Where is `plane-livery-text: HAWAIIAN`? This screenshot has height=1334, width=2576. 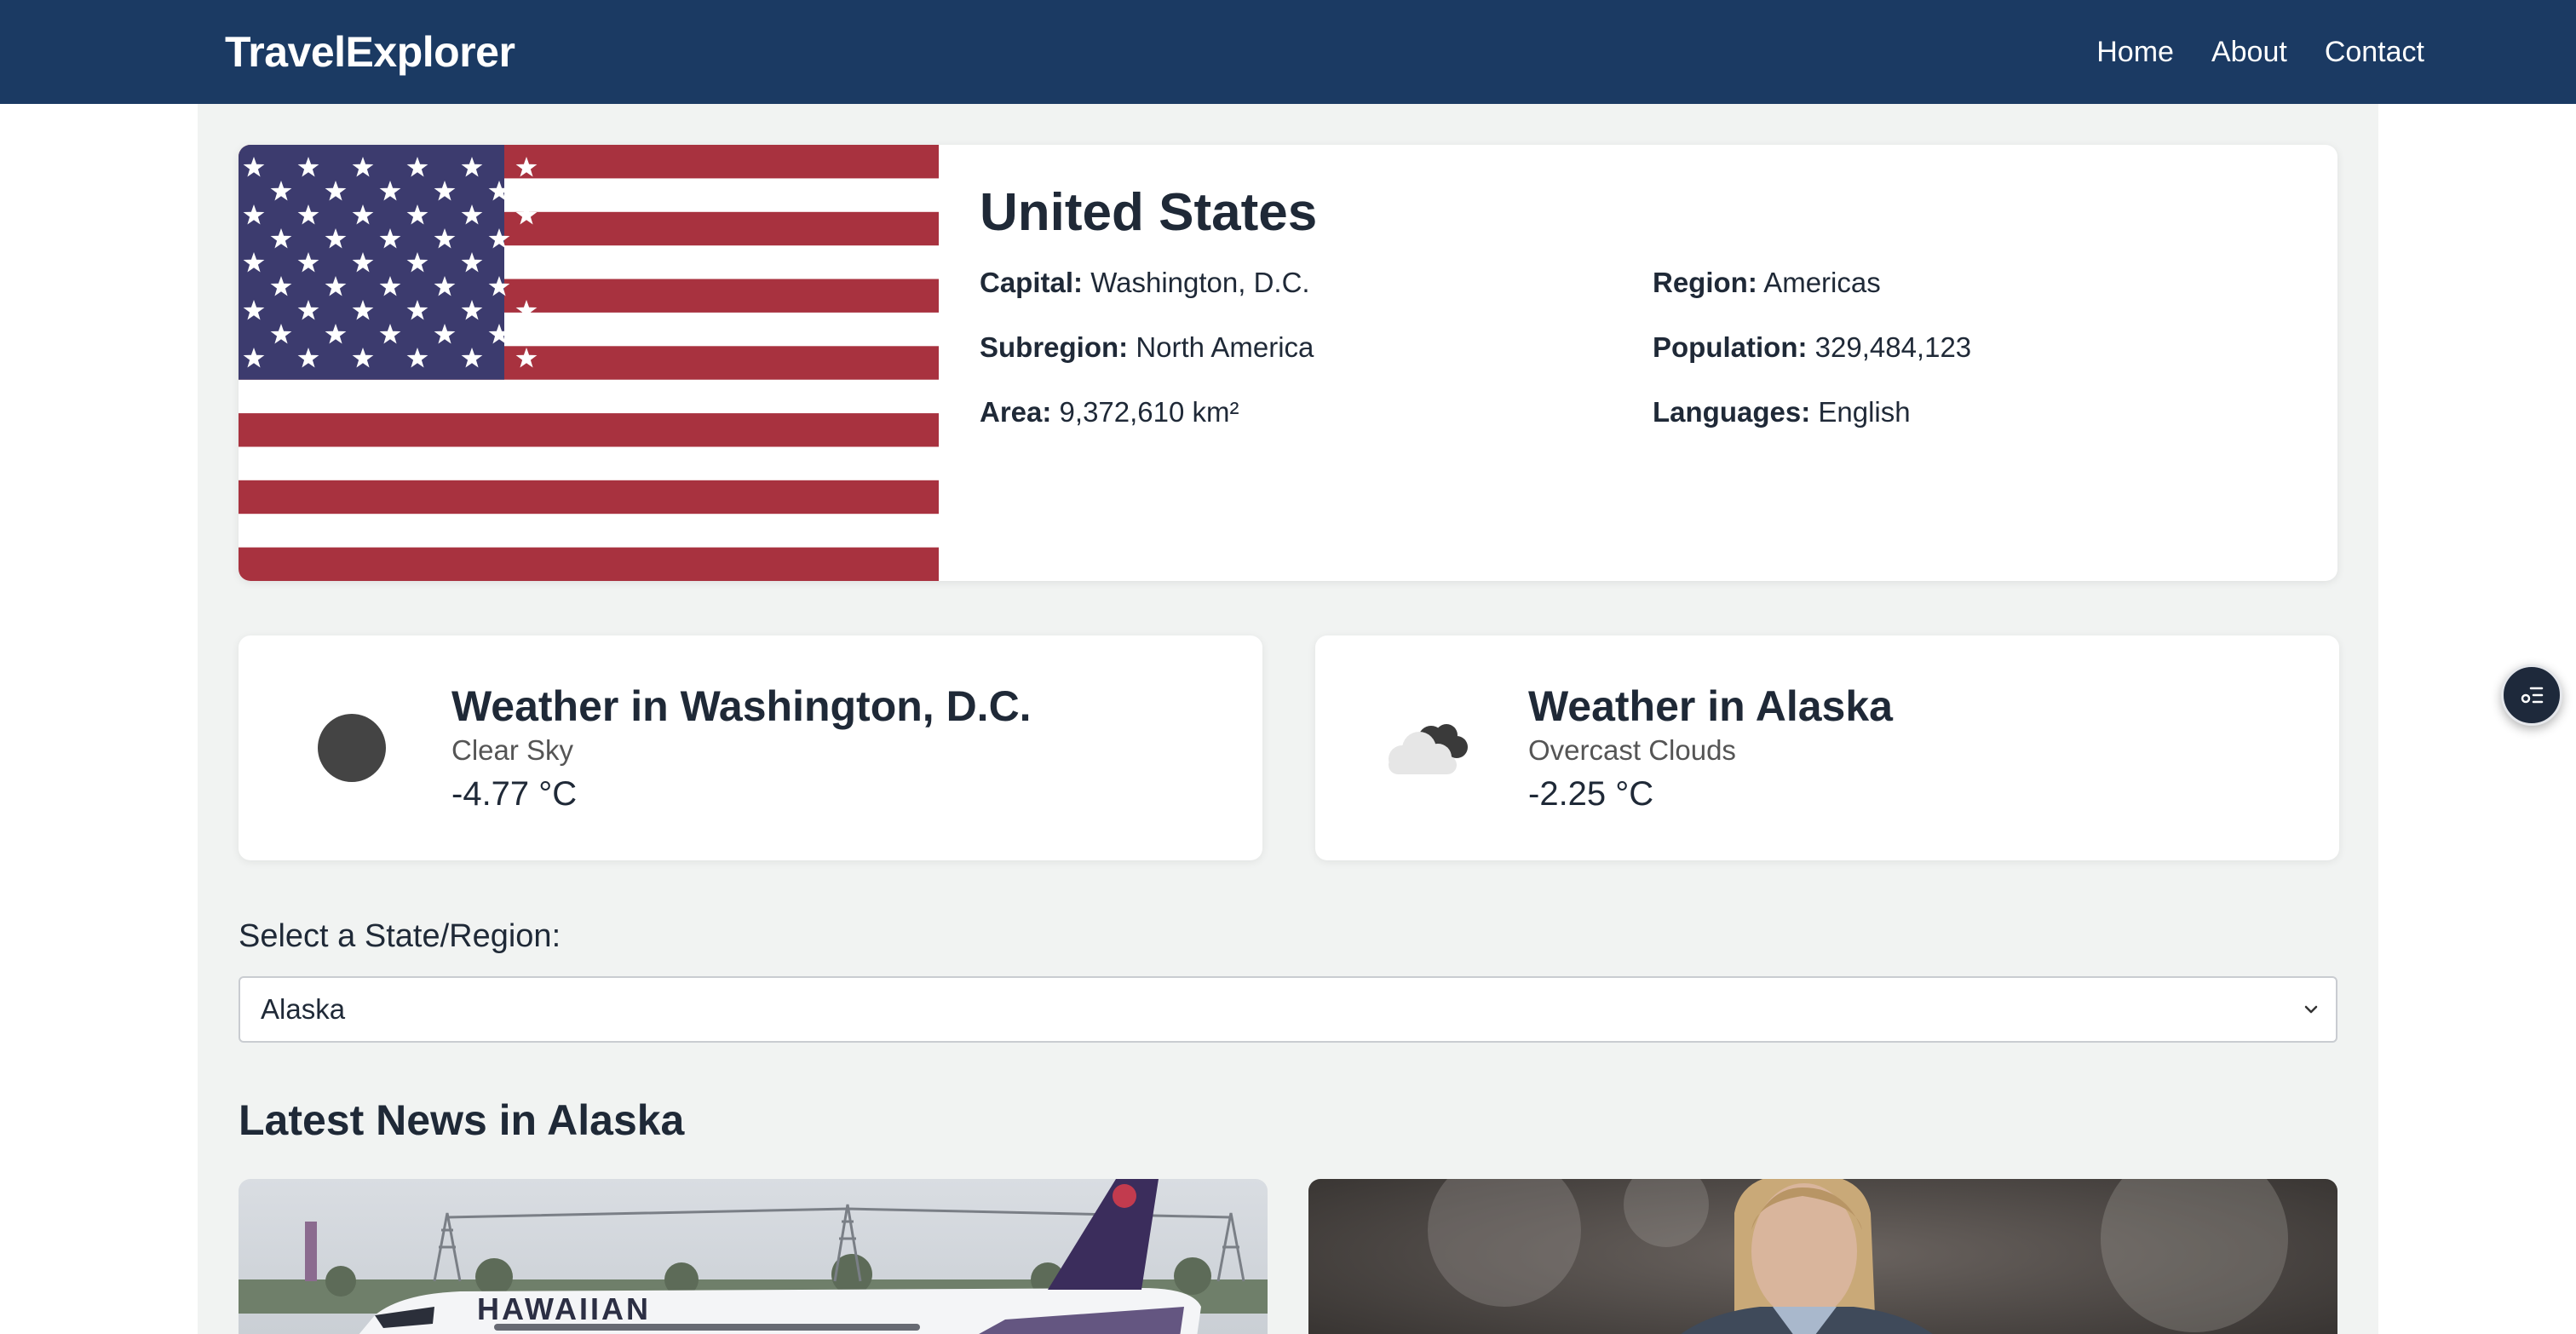
plane-livery-text: HAWAIIAN is located at coordinates (564, 1309).